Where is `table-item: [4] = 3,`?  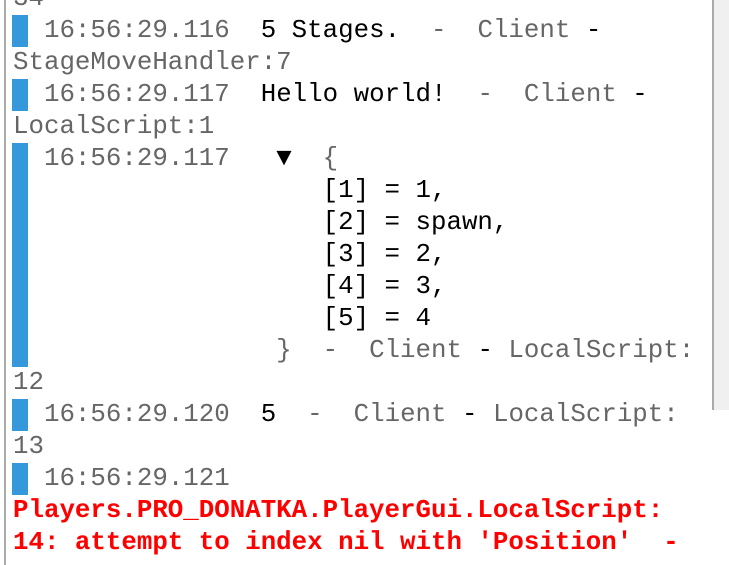 table-item: [4] = 3, is located at coordinates (384, 286).